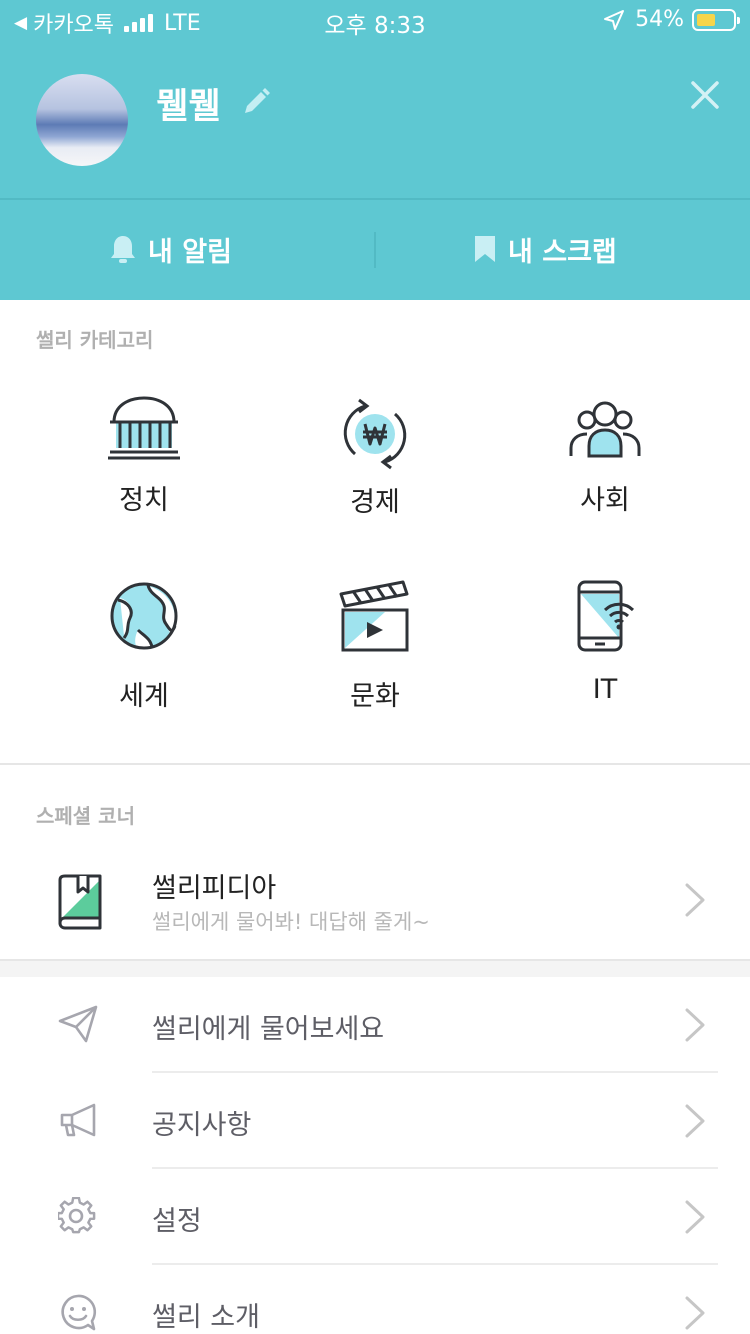 The image size is (750, 1334). What do you see at coordinates (375, 434) in the screenshot?
I see `won-exchange-icon` at bounding box center [375, 434].